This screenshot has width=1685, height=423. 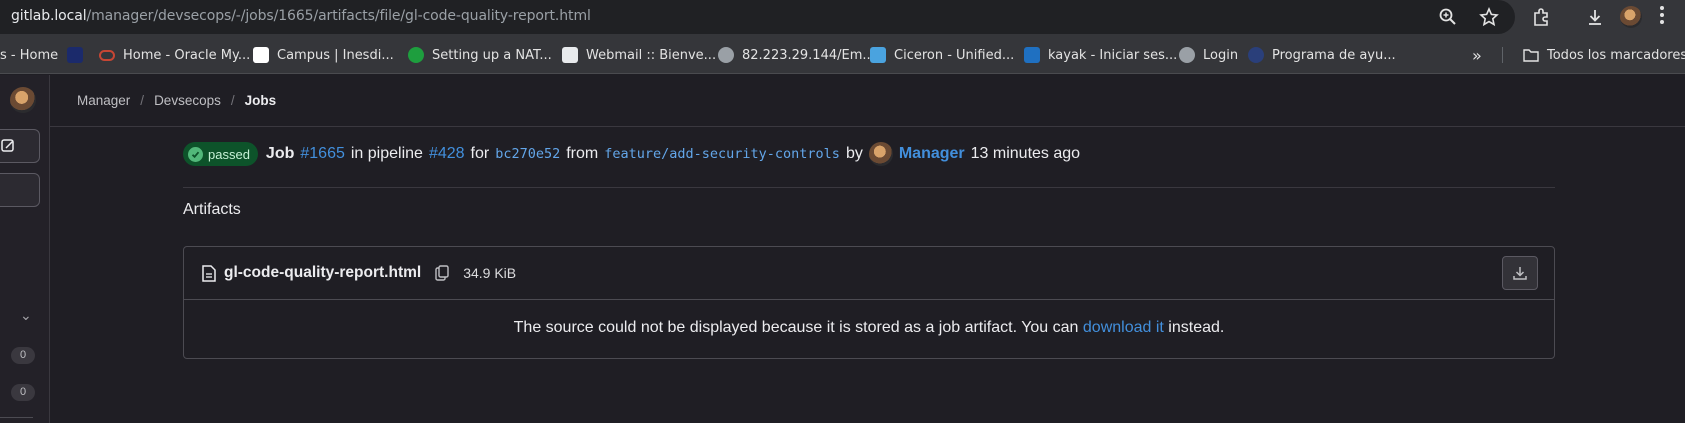 What do you see at coordinates (280, 153) in the screenshot?
I see `job-word: Job` at bounding box center [280, 153].